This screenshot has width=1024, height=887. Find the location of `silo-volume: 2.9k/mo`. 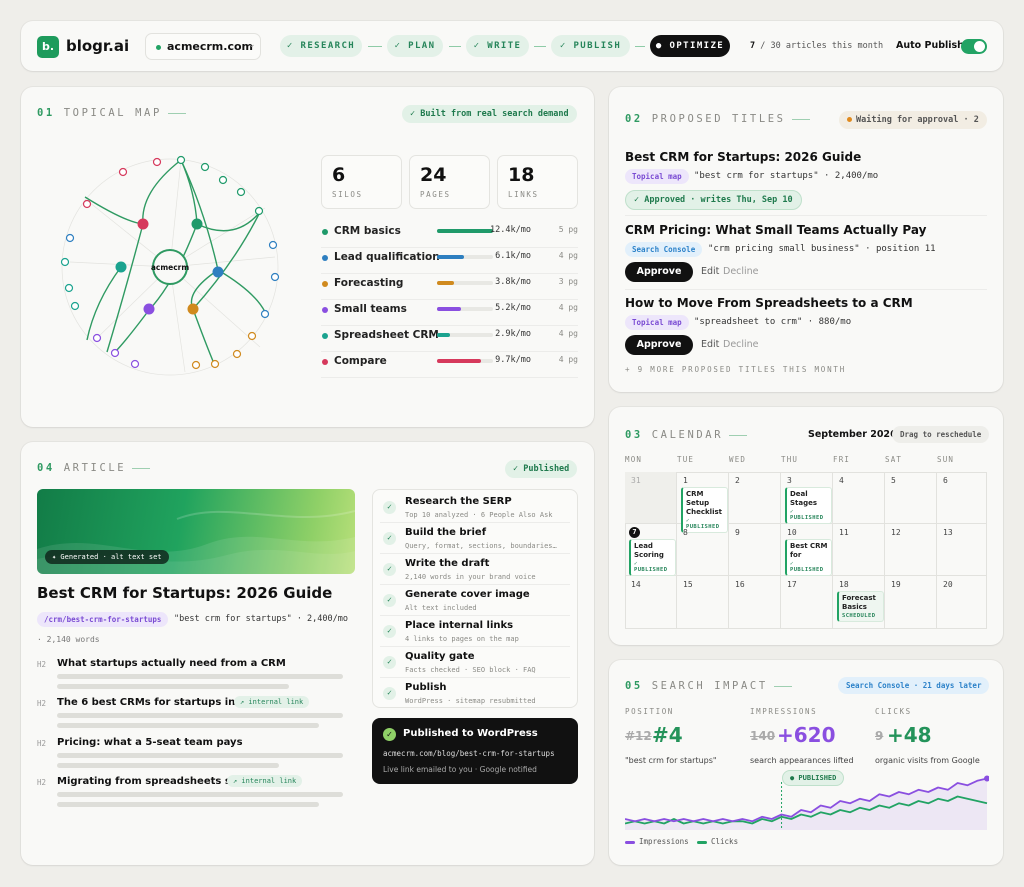

silo-volume: 2.9k/mo is located at coordinates (513, 334).